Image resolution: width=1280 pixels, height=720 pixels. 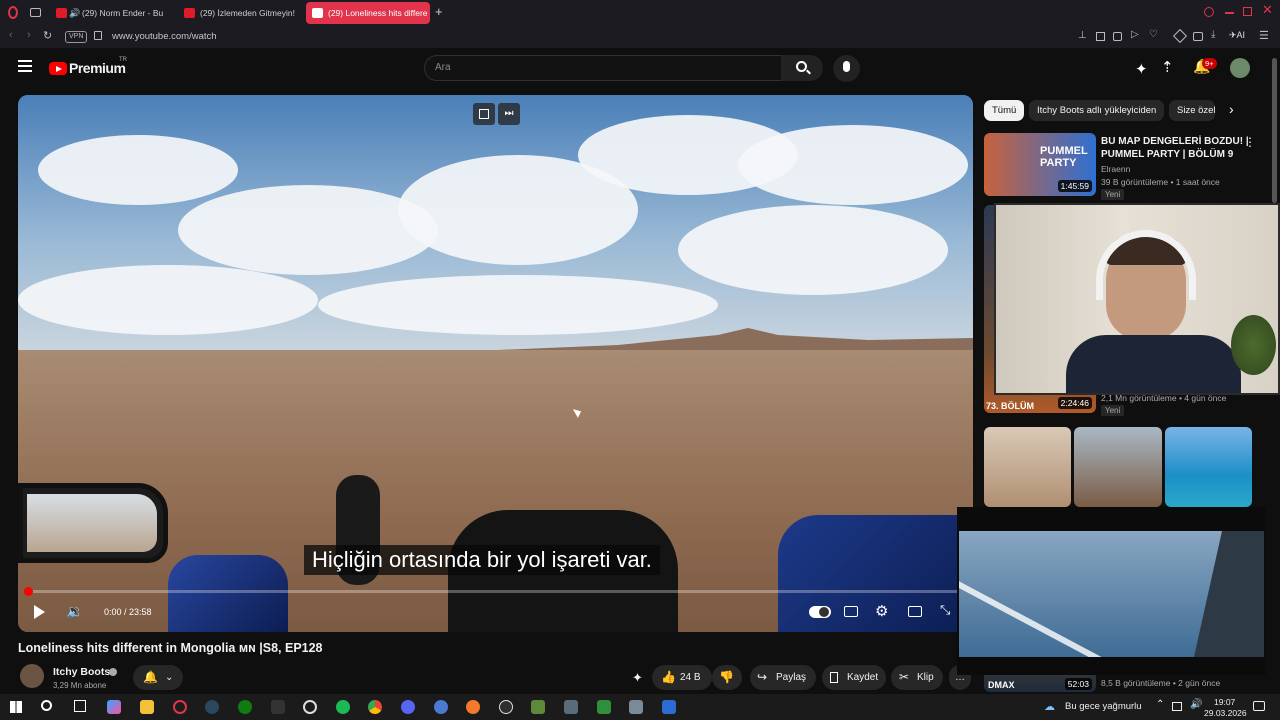 What do you see at coordinates (603, 68) in the screenshot?
I see `search-input: Ara` at bounding box center [603, 68].